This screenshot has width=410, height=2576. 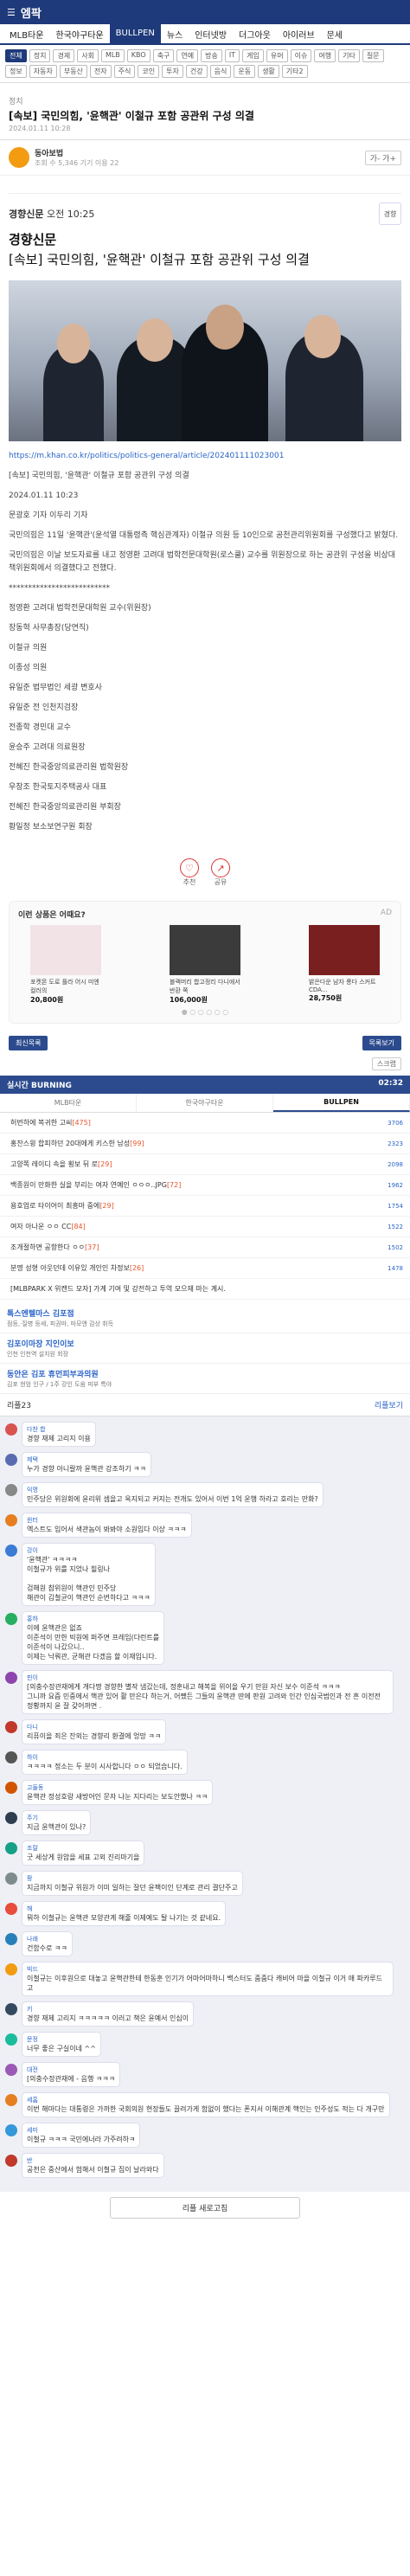 What do you see at coordinates (373, 56) in the screenshot?
I see `category-chip: 질문` at bounding box center [373, 56].